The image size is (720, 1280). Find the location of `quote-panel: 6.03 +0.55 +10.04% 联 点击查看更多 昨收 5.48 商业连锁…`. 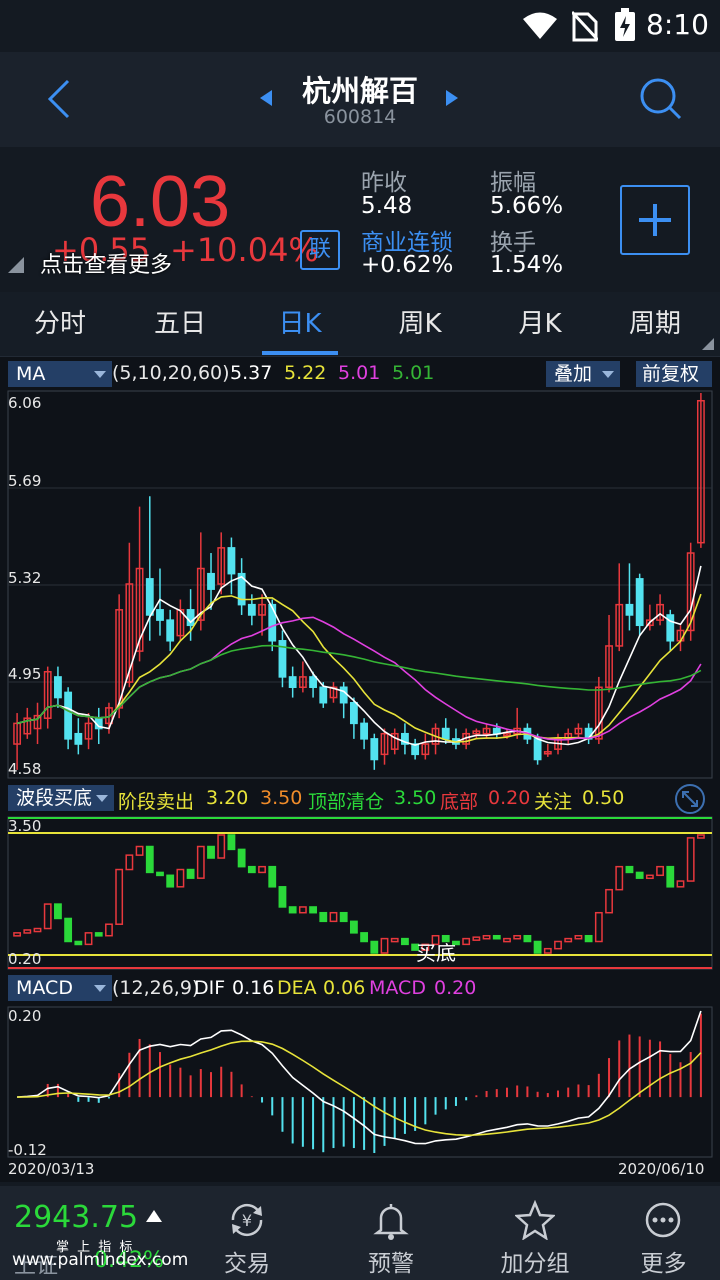

quote-panel: 6.03 +0.55 +10.04% 联 点击查看更多 昨收 5.48 商业连锁… is located at coordinates (360, 219).